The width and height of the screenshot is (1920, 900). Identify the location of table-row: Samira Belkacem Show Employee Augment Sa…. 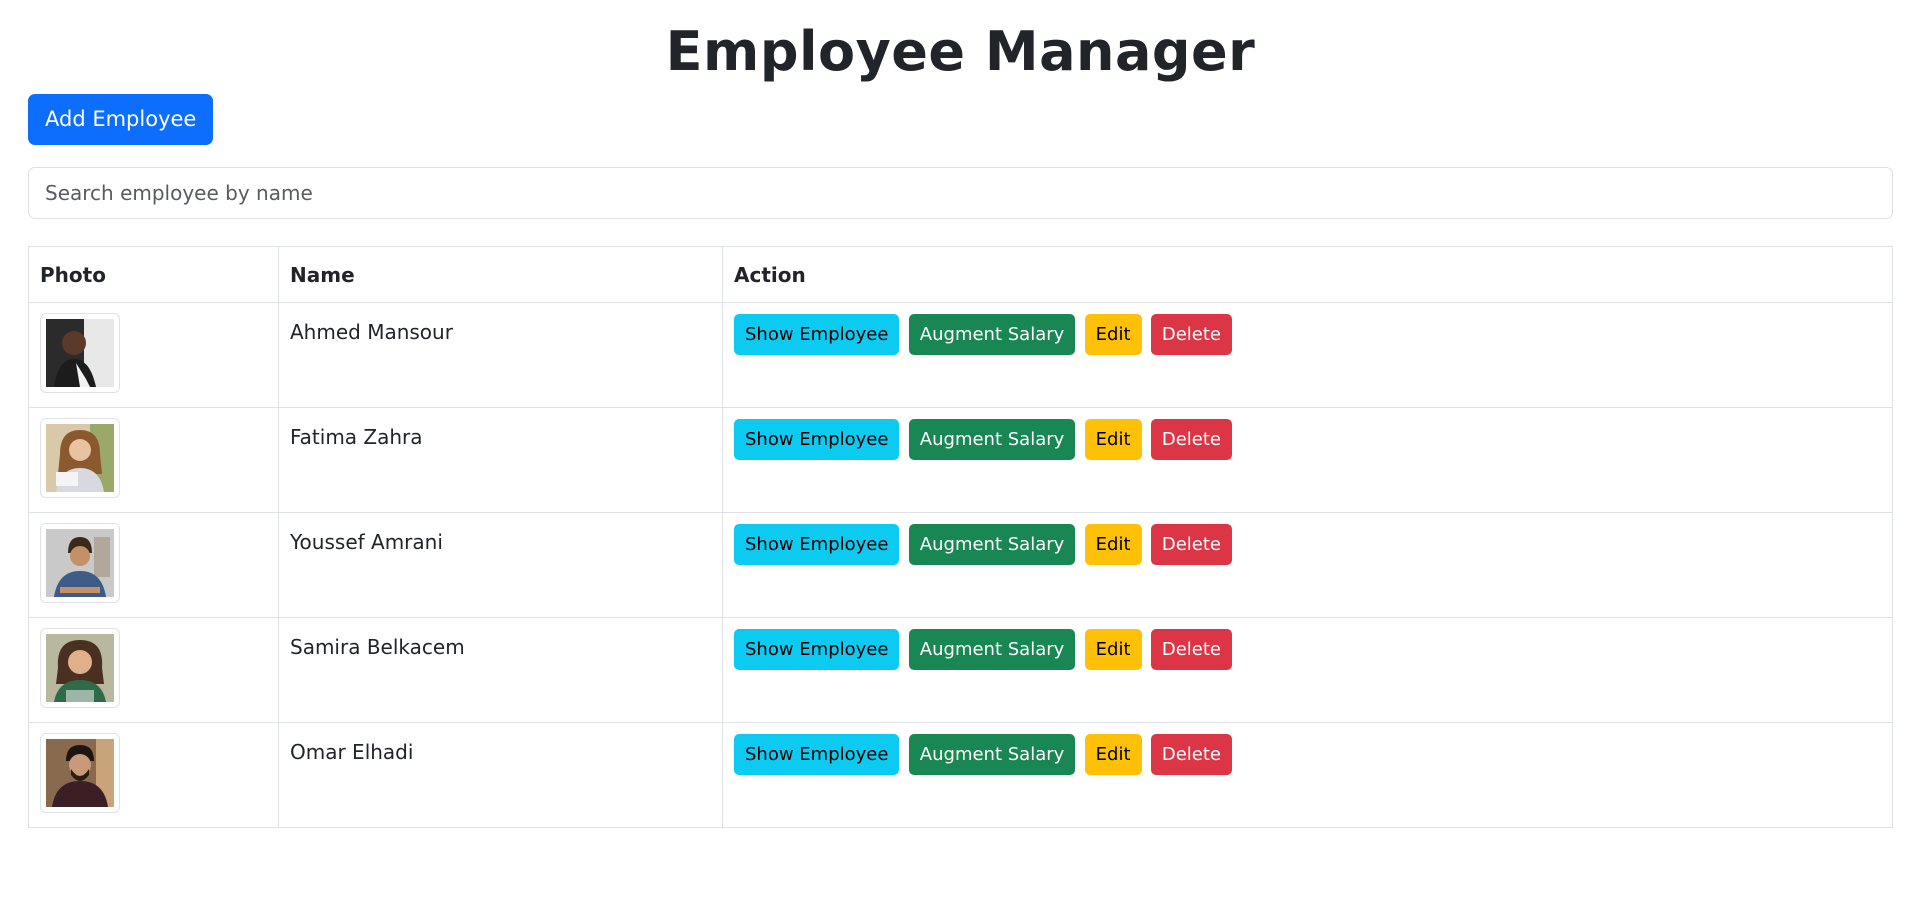
(960, 670).